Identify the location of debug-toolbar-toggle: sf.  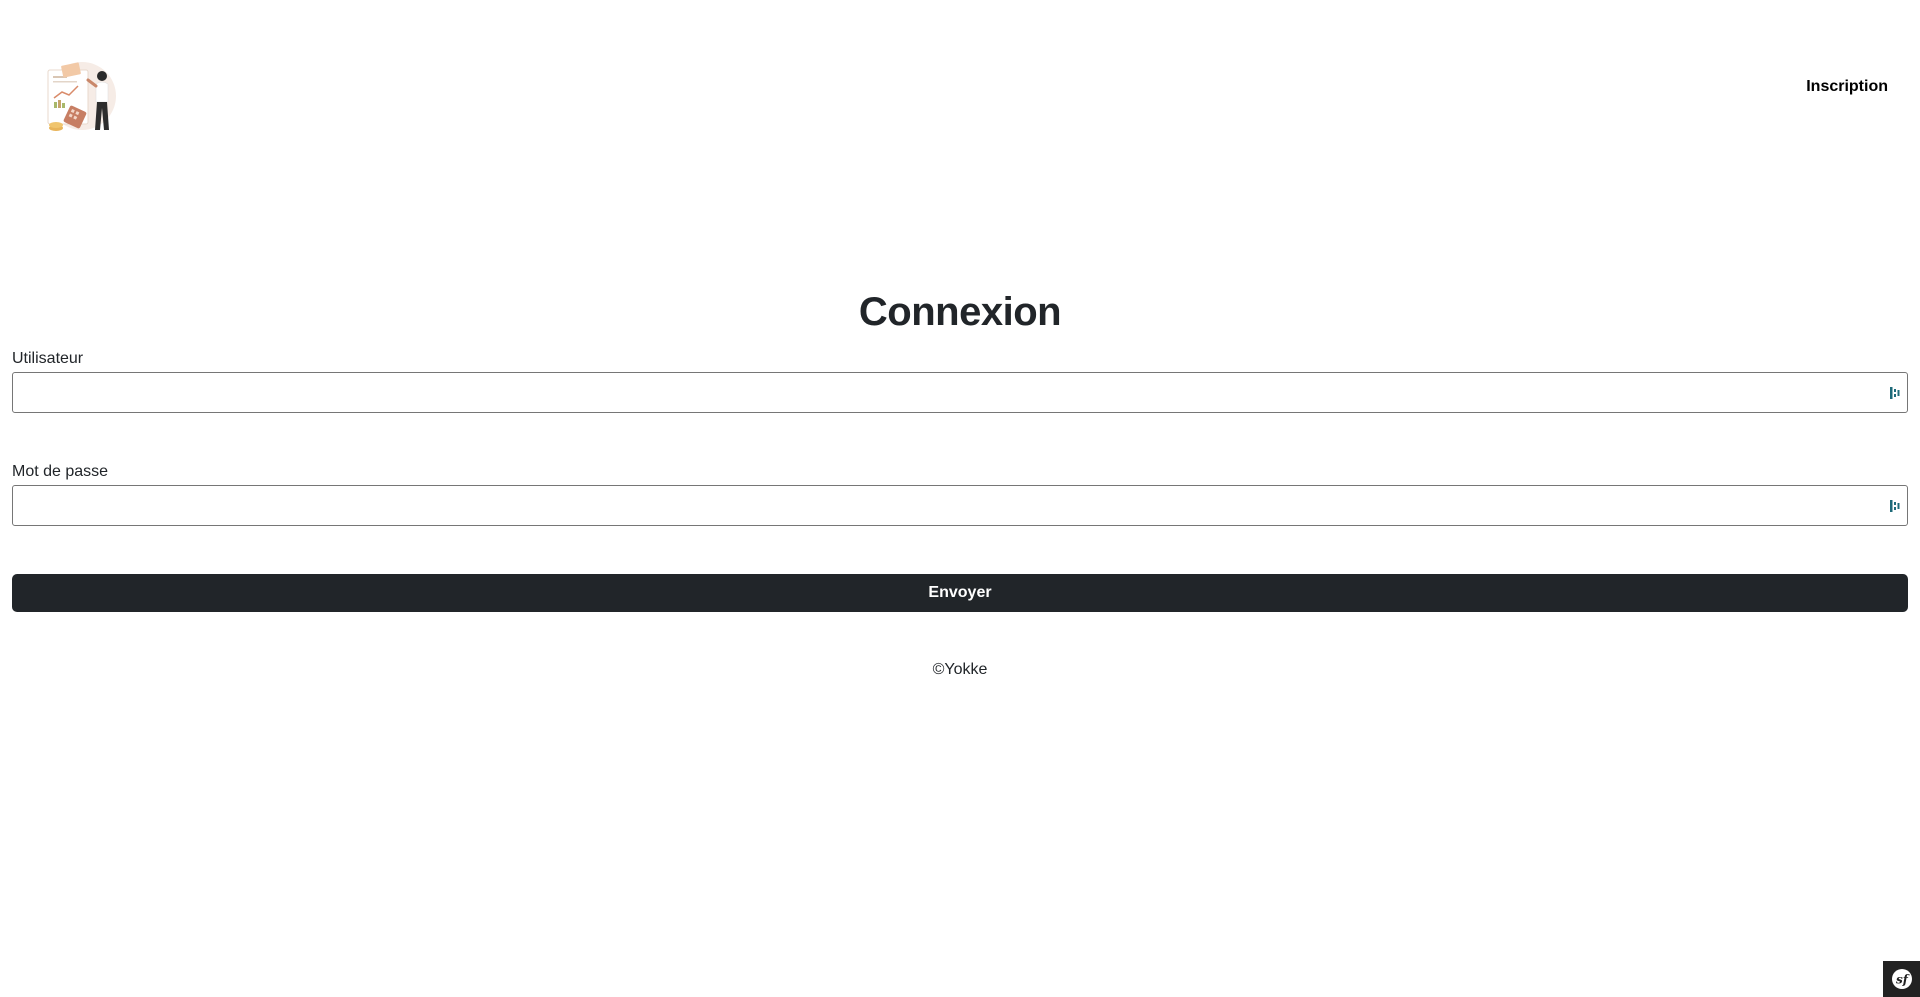
(1901, 979).